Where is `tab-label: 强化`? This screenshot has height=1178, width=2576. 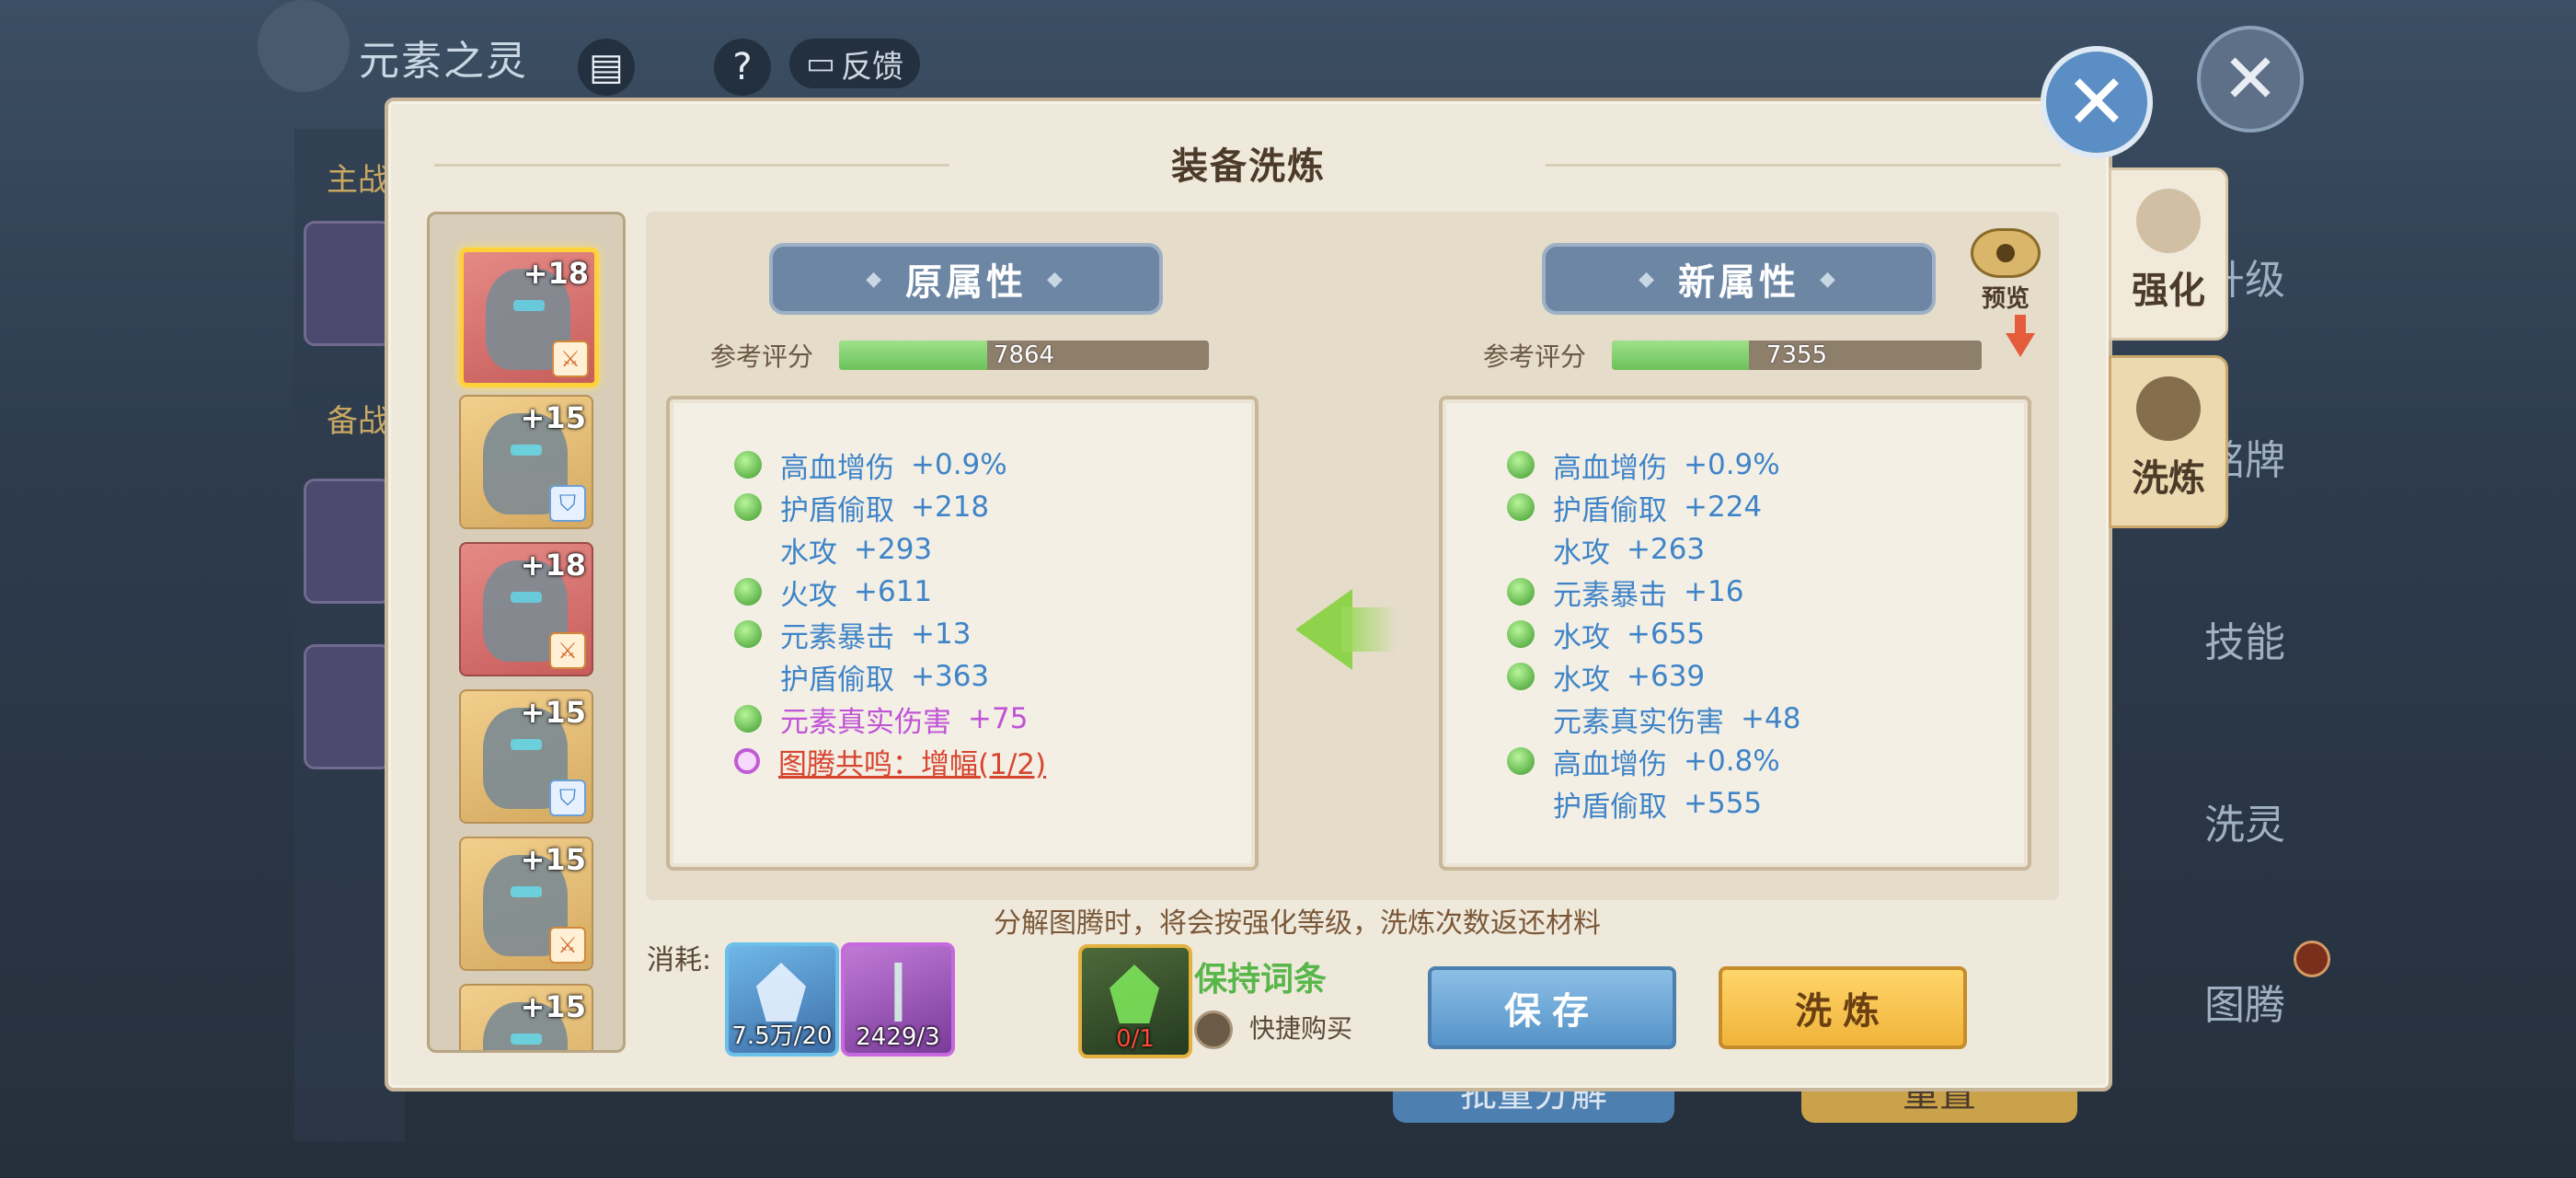
tab-label: 强化 is located at coordinates (2168, 291).